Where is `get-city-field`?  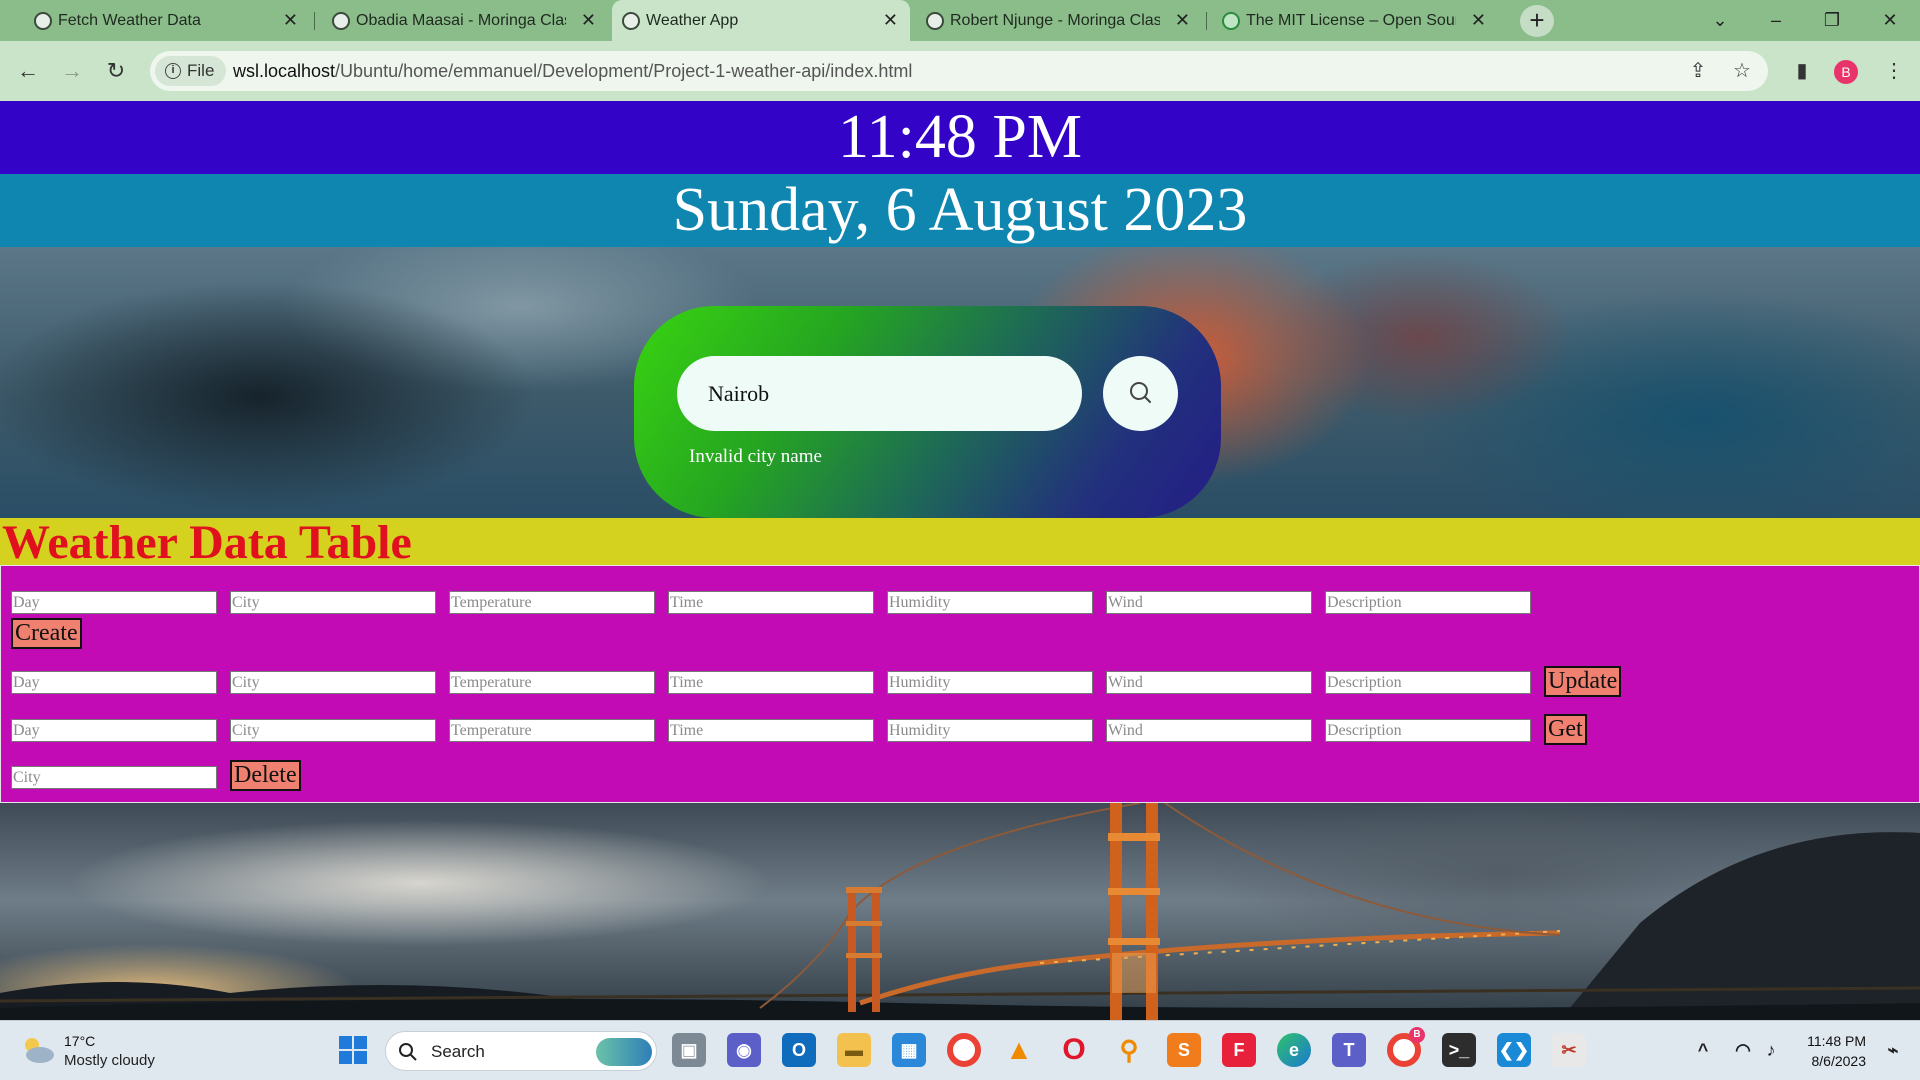 get-city-field is located at coordinates (333, 730).